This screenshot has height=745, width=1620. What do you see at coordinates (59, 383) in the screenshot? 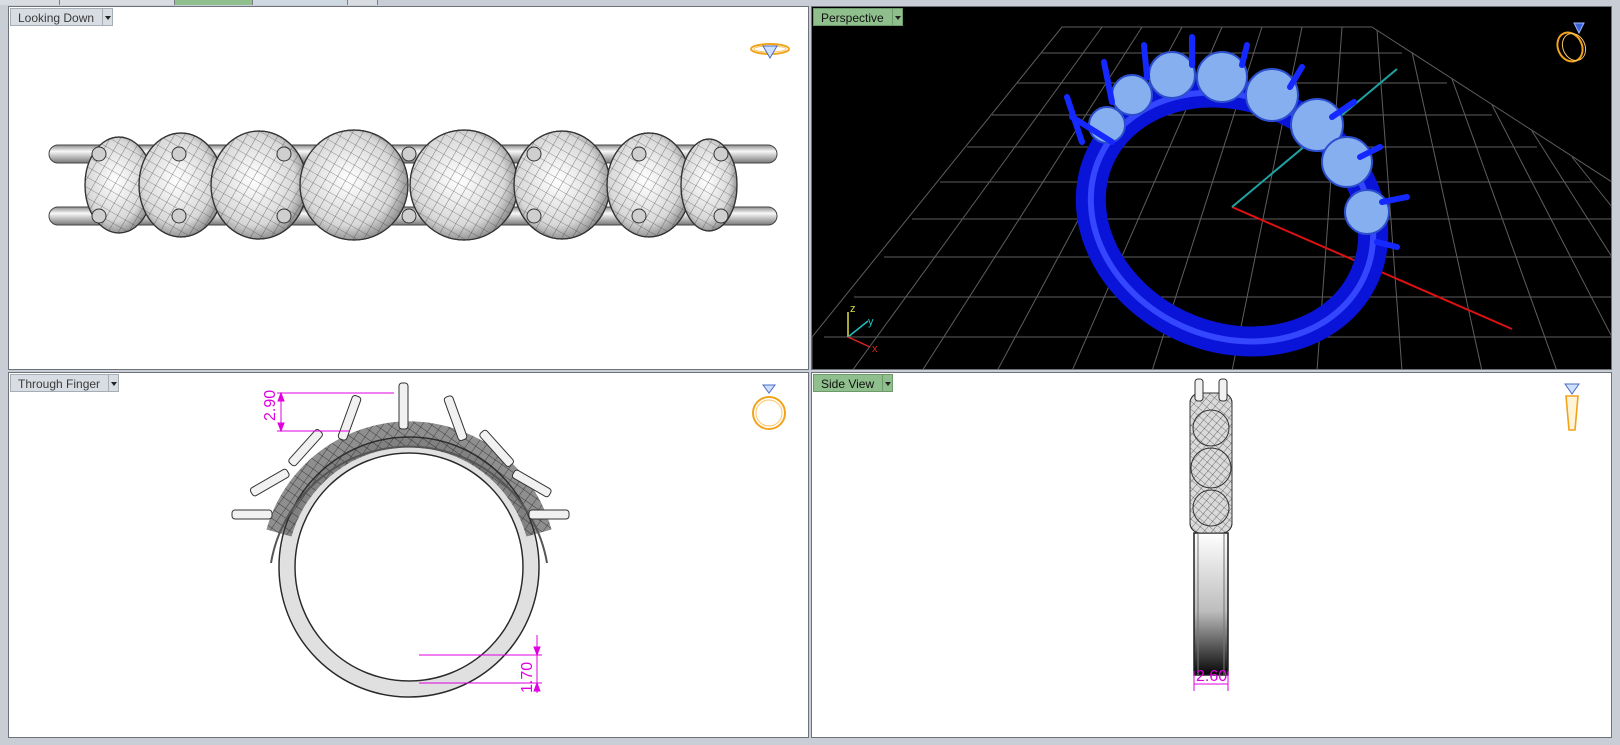
I see `viewport-title: Through Finger` at bounding box center [59, 383].